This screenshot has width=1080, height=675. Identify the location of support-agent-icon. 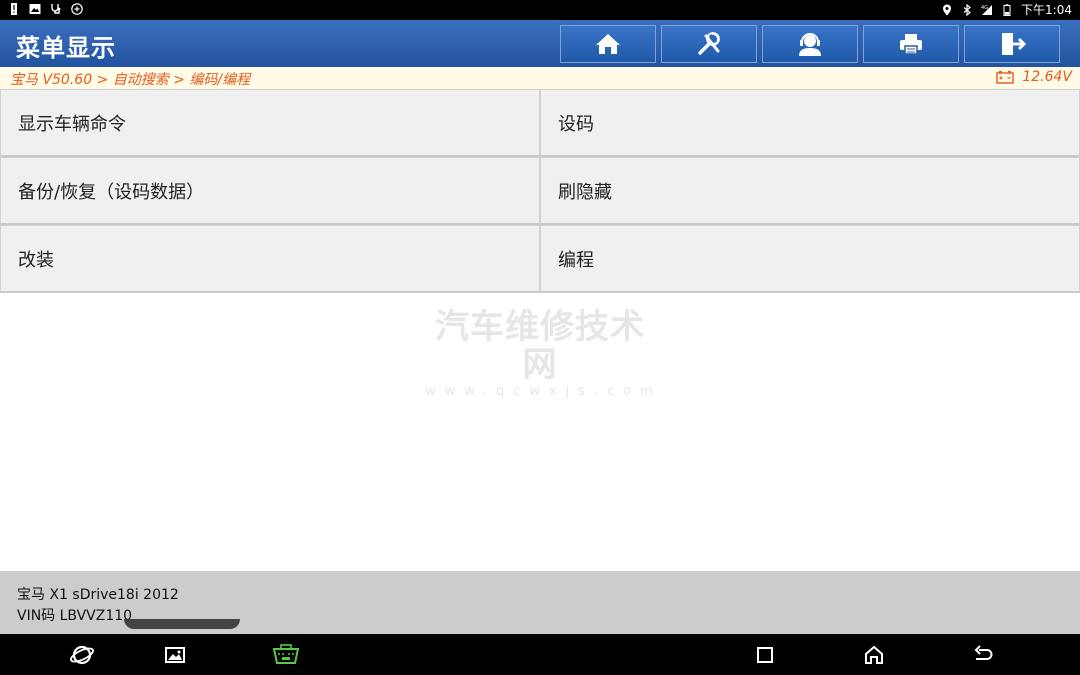
(810, 44).